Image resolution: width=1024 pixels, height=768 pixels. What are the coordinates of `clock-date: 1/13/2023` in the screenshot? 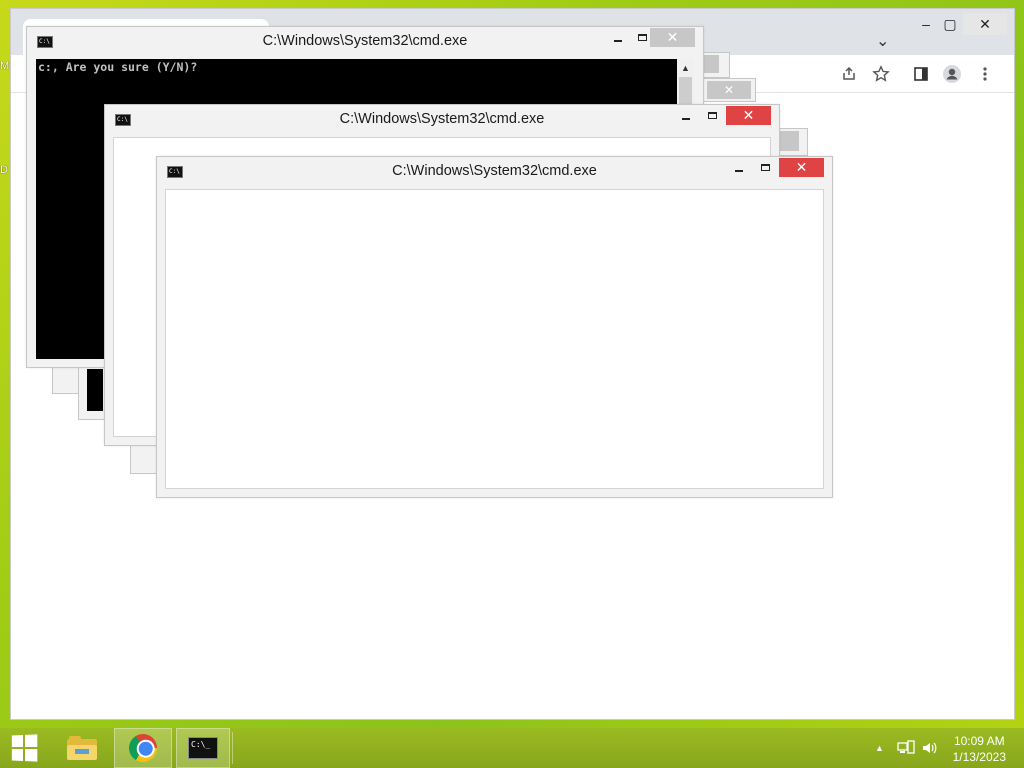 It's located at (979, 757).